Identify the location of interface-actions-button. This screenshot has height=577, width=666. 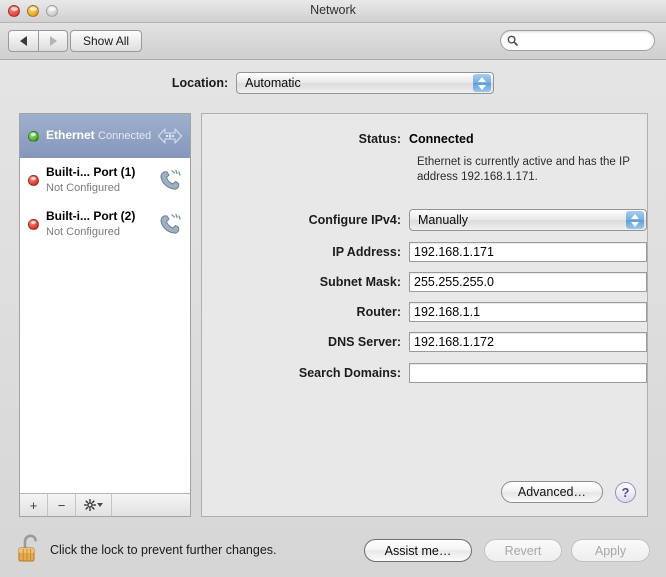
(94, 505).